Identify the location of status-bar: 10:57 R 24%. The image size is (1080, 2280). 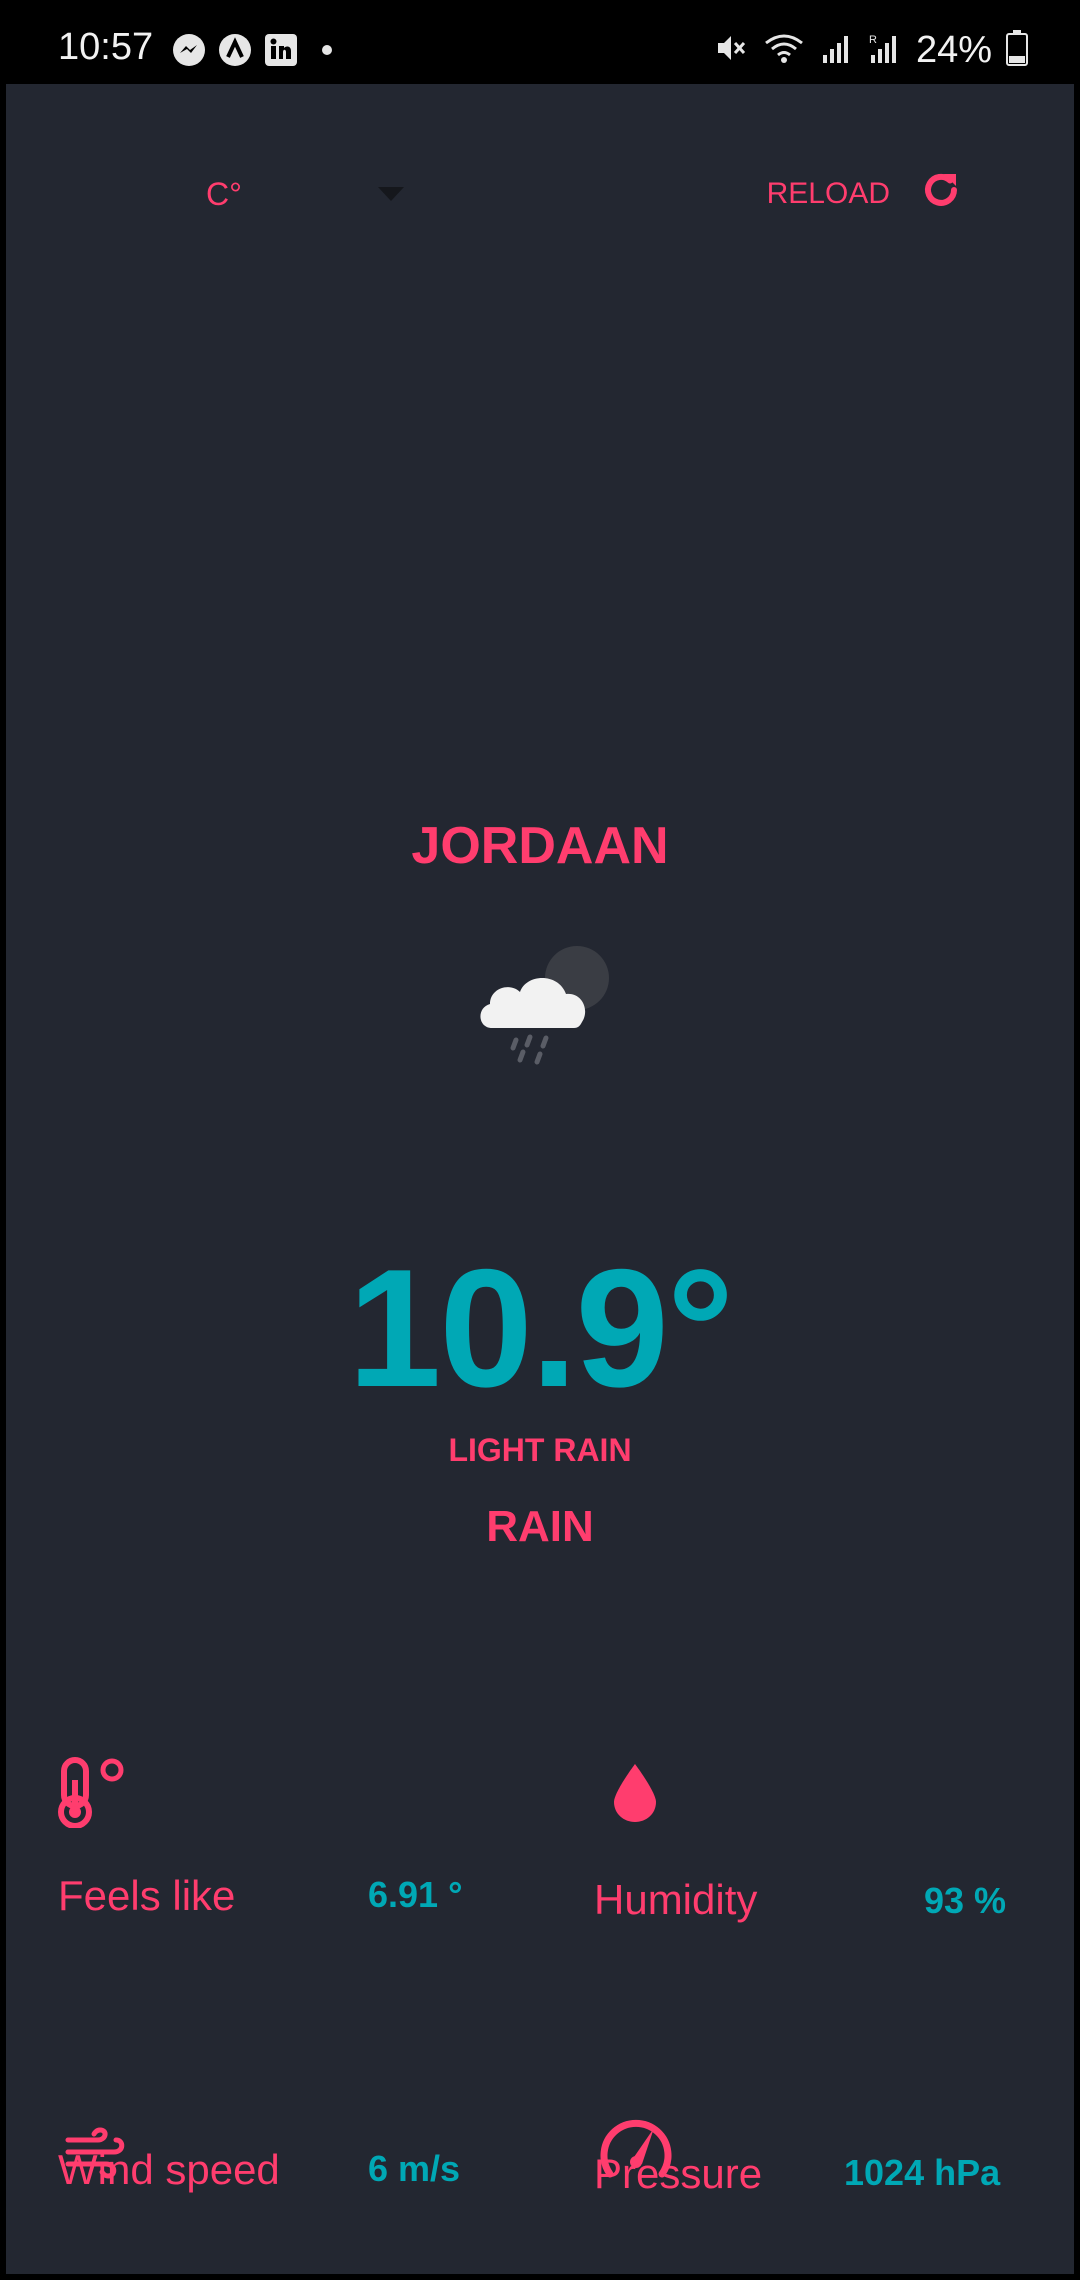
(540, 42).